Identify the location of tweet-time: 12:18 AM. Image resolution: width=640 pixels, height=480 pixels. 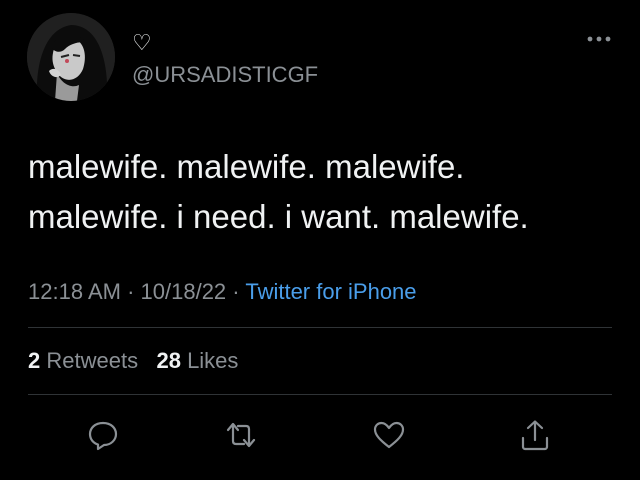
(74, 291).